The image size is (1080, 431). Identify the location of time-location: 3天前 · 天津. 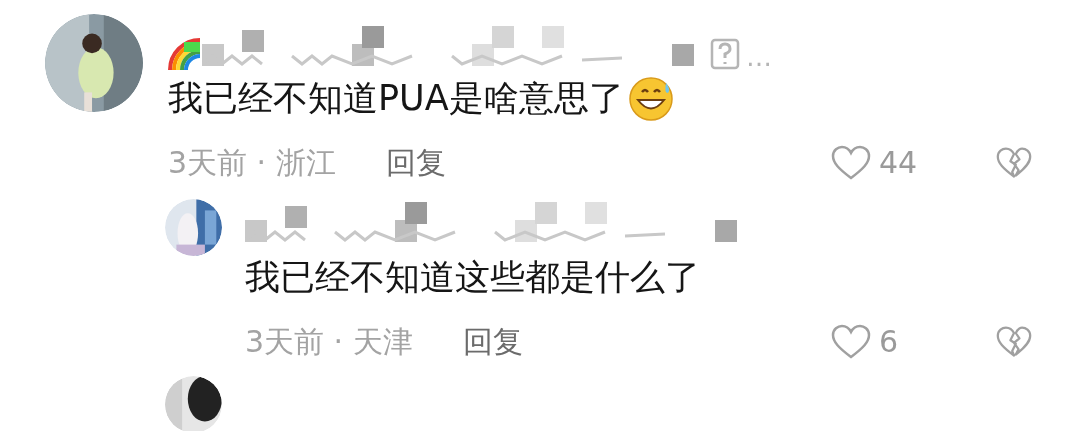
(329, 342).